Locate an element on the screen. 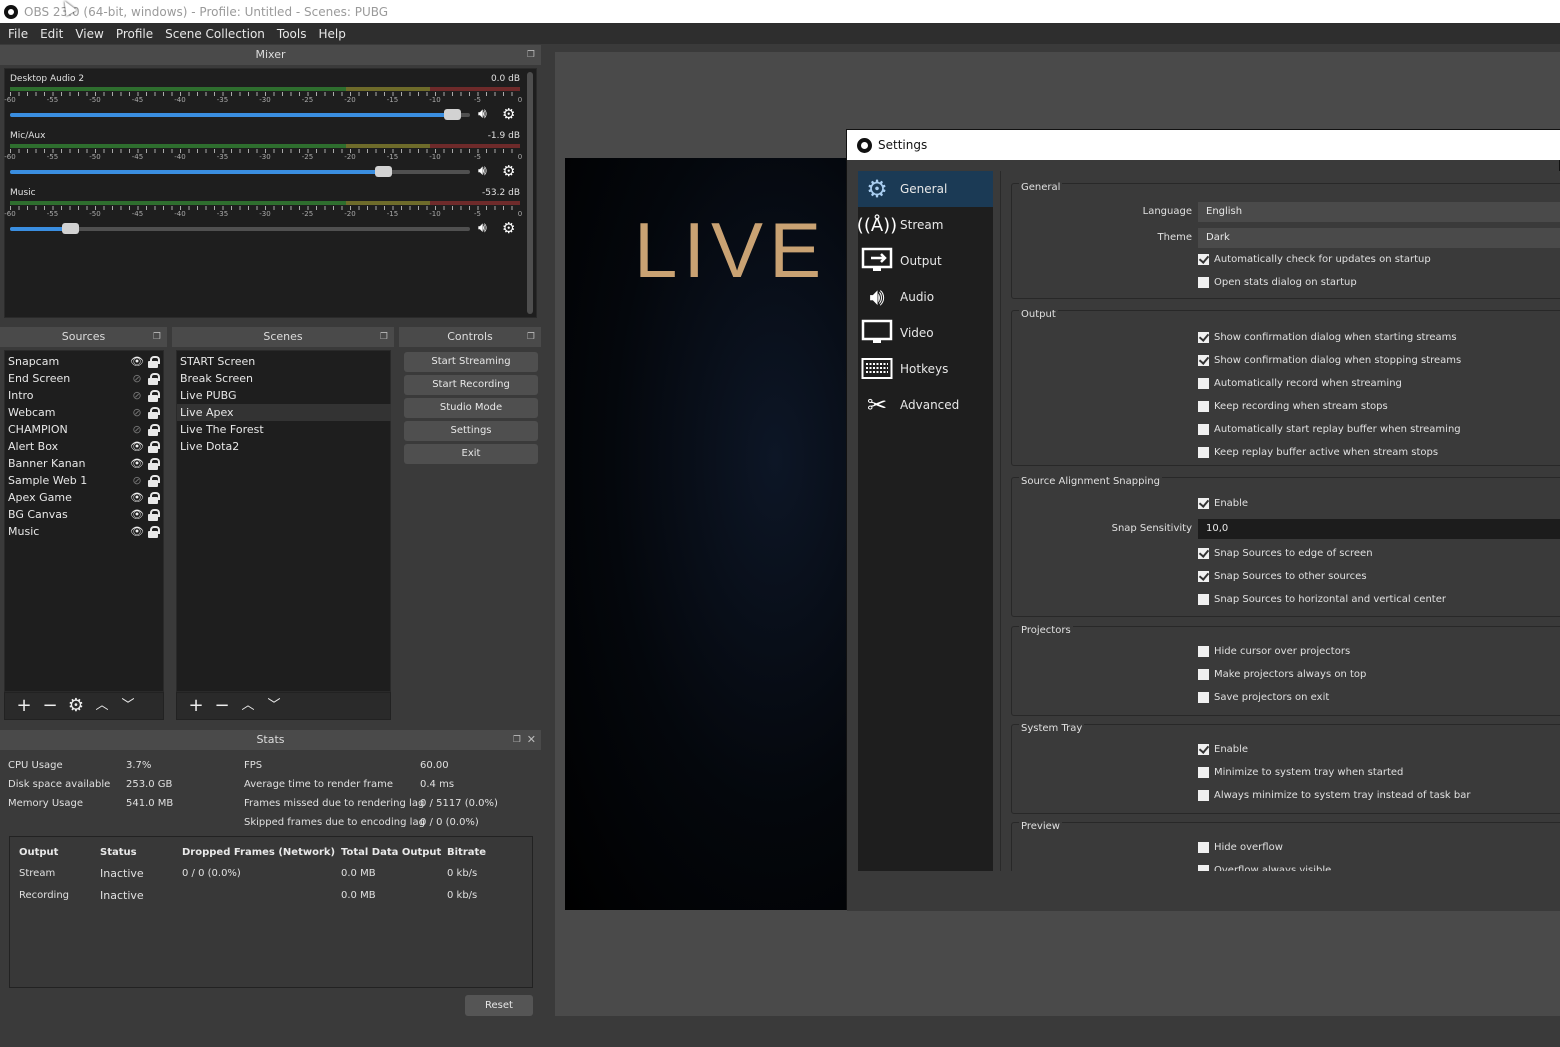 This screenshot has height=1047, width=1560. theme-select: Dark is located at coordinates (1379, 238).